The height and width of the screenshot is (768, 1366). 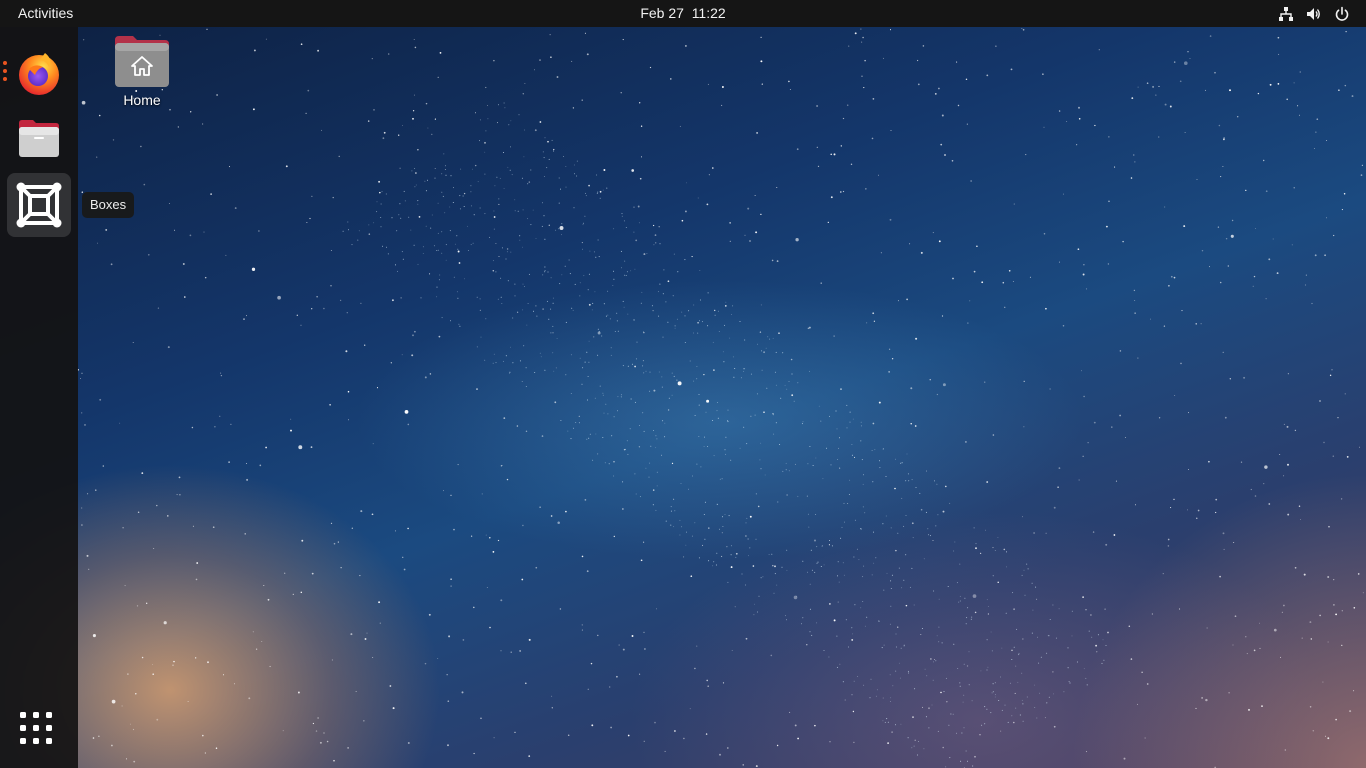 I want to click on show-applications-button, so click(x=39, y=731).